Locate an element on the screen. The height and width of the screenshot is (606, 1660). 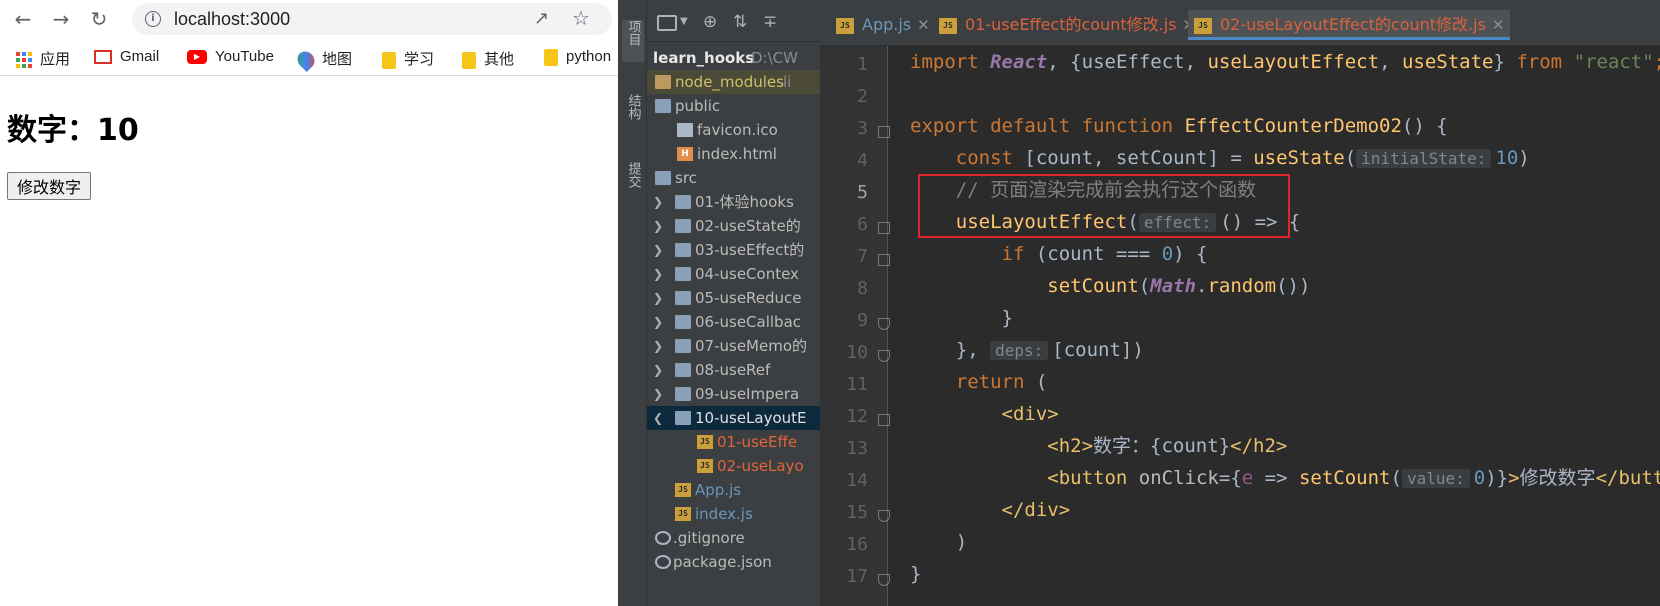
chevron-down-icon: ▼ is located at coordinates (684, 21).